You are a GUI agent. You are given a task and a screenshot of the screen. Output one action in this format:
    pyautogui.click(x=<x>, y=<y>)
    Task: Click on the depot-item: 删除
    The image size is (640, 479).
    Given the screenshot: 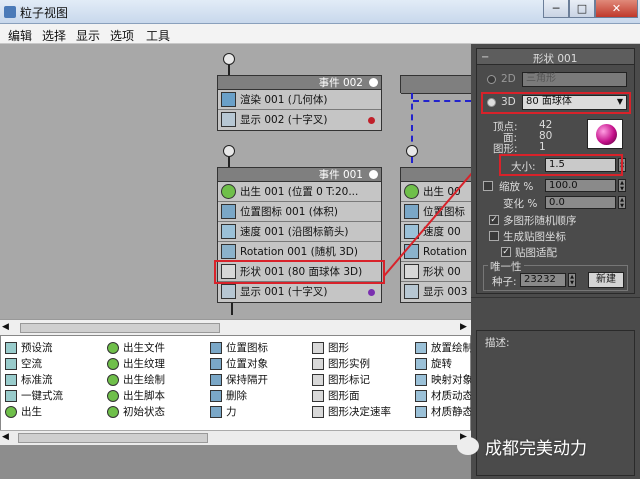 What is the action you would take?
    pyautogui.click(x=239, y=396)
    